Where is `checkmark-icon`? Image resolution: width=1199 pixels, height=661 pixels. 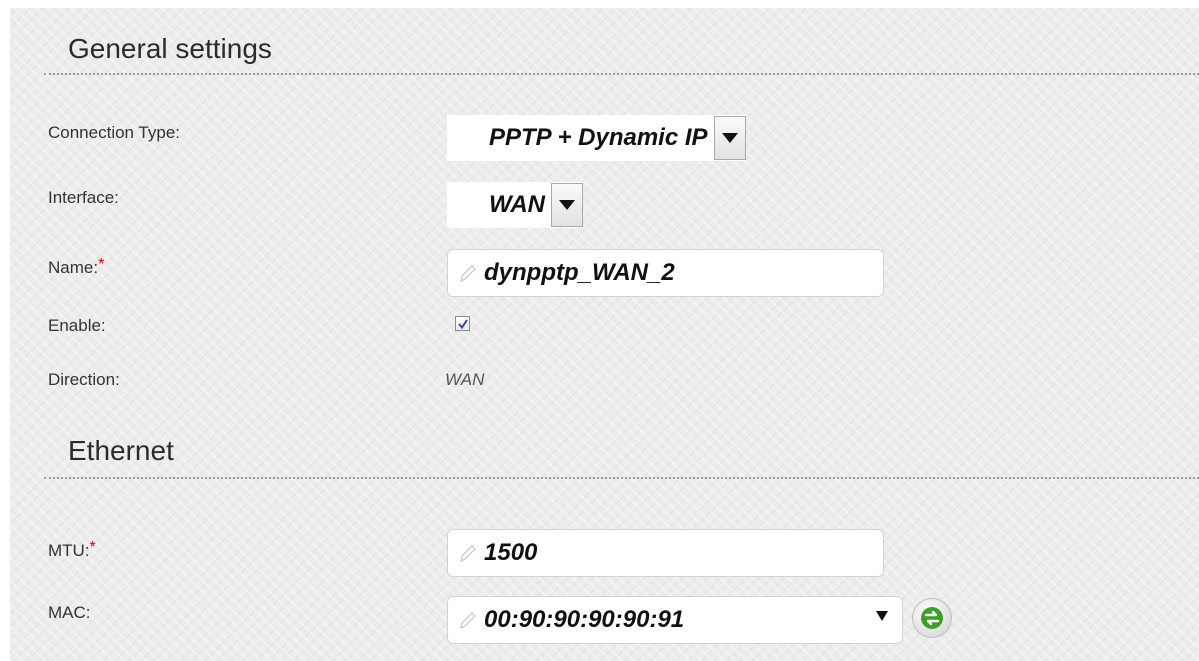
checkmark-icon is located at coordinates (462, 323).